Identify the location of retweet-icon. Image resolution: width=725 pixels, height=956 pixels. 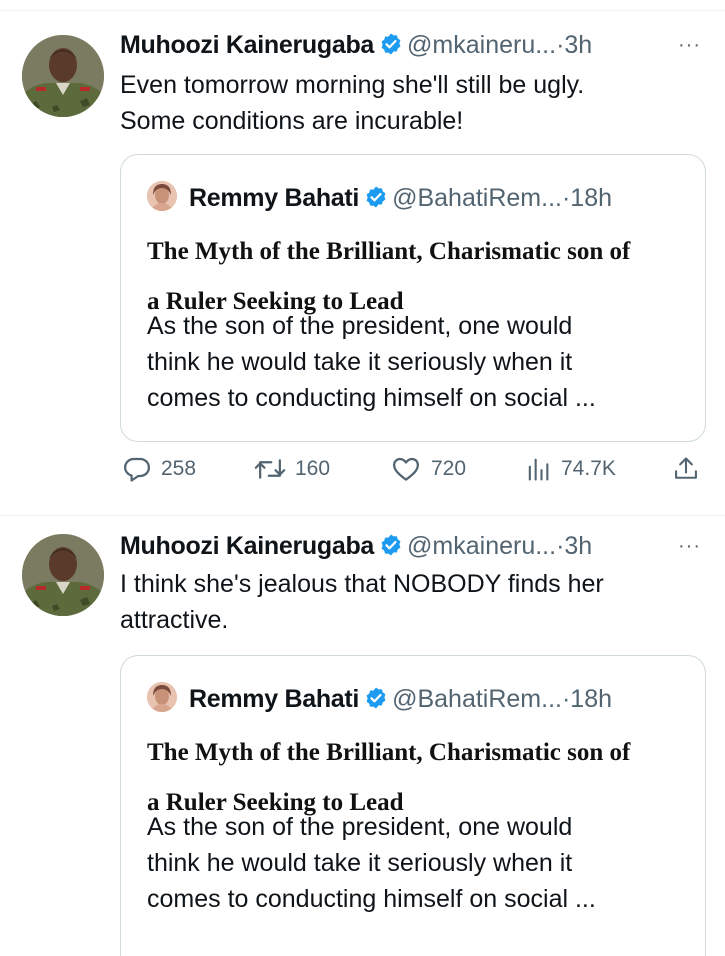
(270, 469).